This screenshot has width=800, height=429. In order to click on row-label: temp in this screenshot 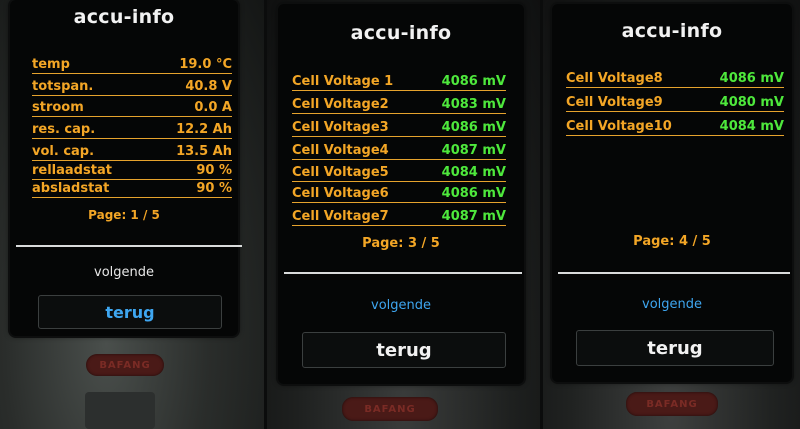, I will do `click(51, 64)`.